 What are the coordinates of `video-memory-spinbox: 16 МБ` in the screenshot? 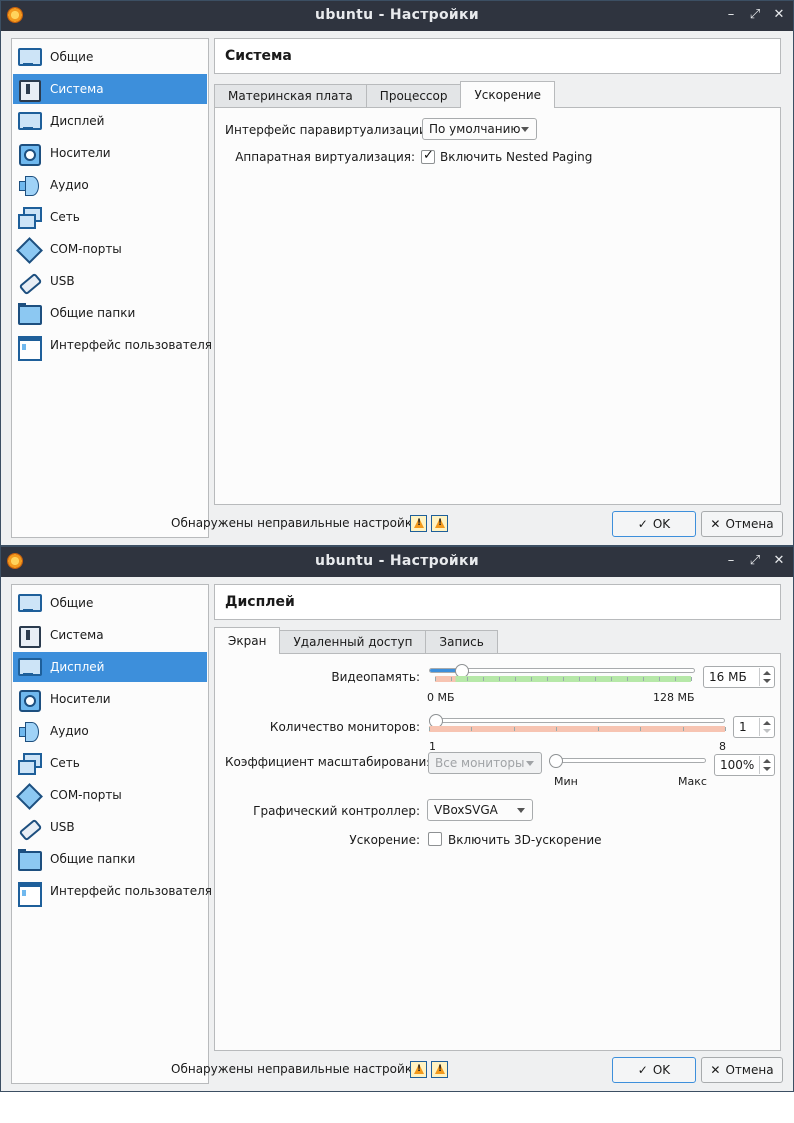 It's located at (739, 677).